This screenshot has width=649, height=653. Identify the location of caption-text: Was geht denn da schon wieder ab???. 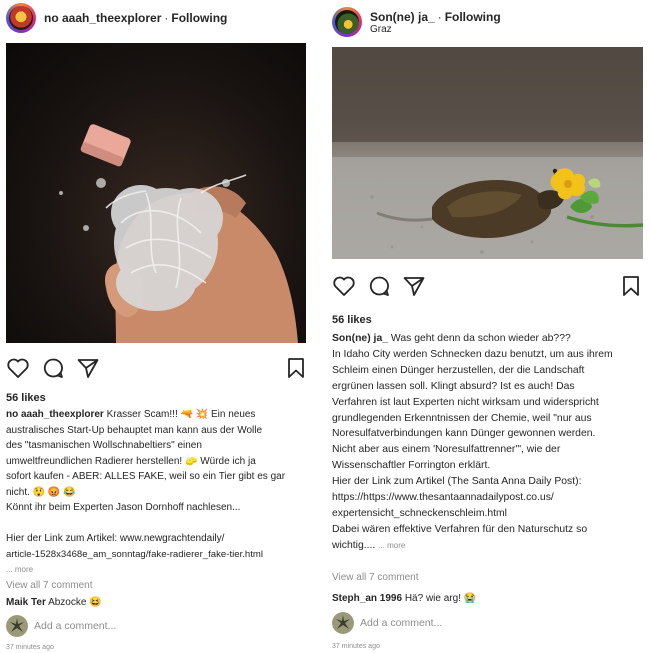
(480, 338).